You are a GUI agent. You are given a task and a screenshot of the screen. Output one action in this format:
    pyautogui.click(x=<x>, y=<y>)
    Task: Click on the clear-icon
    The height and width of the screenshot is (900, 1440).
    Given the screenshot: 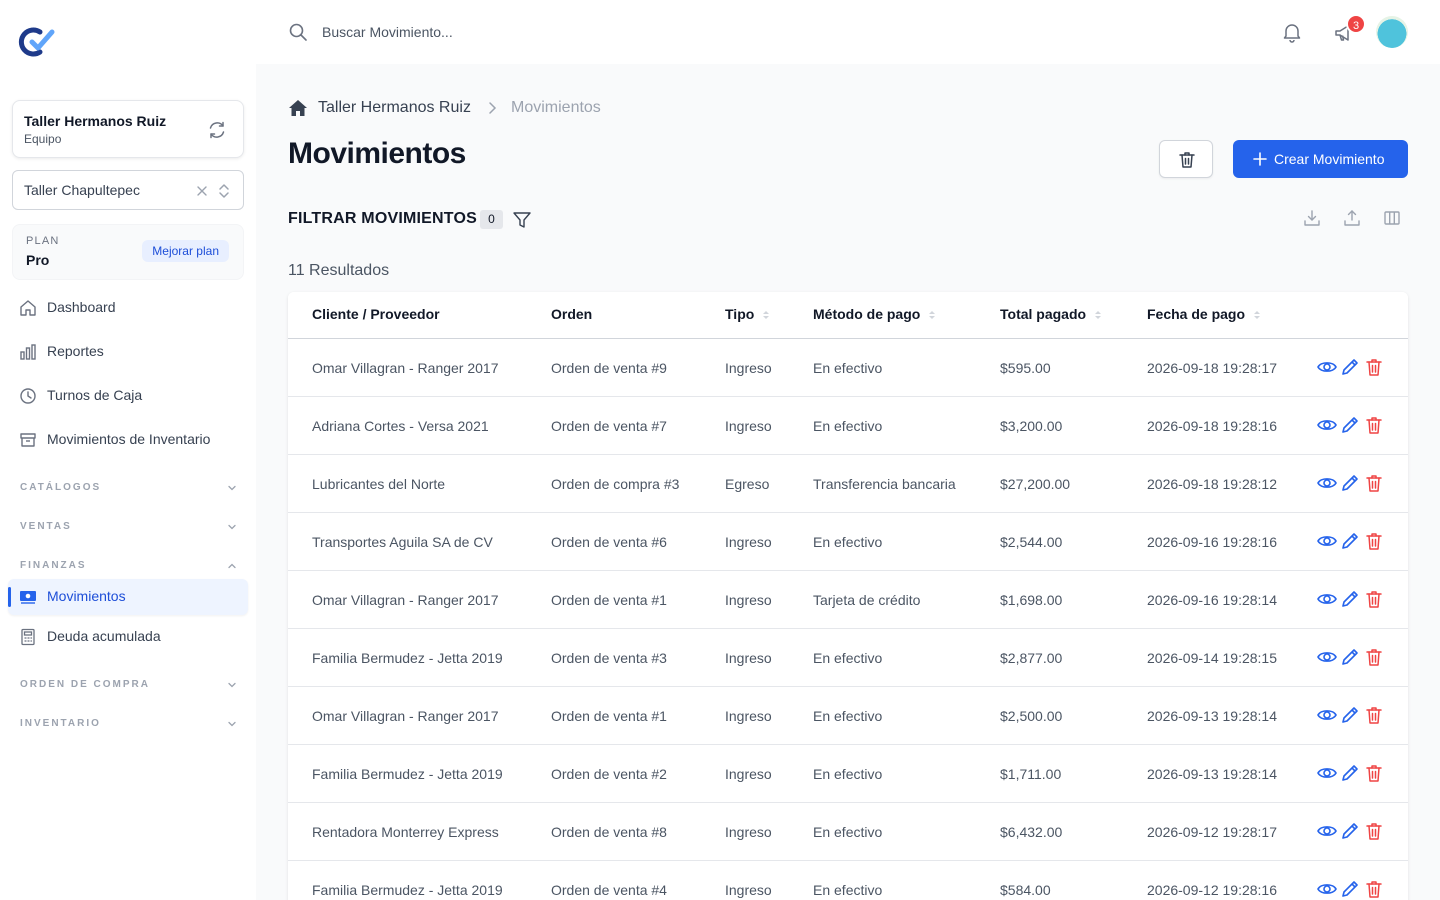 What is the action you would take?
    pyautogui.click(x=202, y=191)
    